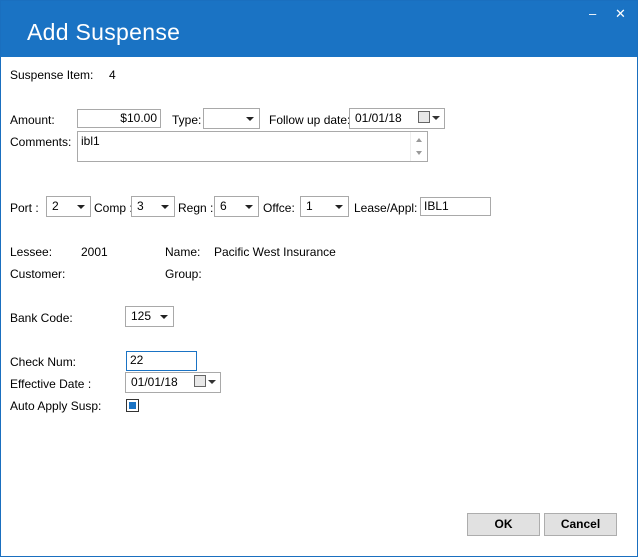 This screenshot has height=557, width=638. I want to click on scroll-down-icon, so click(419, 153).